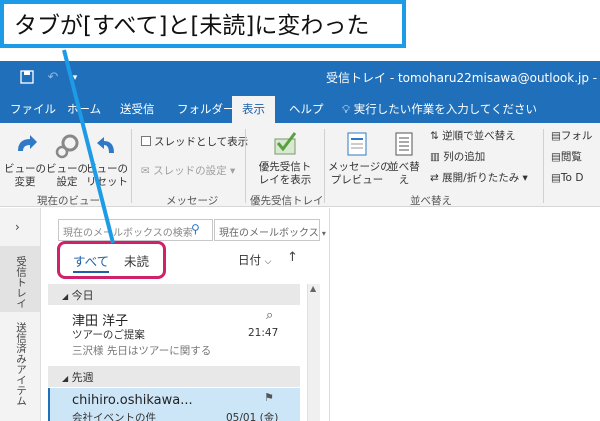  What do you see at coordinates (20, 314) in the screenshot?
I see `folder-pane-collapsed: › 受信トレイ 送信済みアイテム` at bounding box center [20, 314].